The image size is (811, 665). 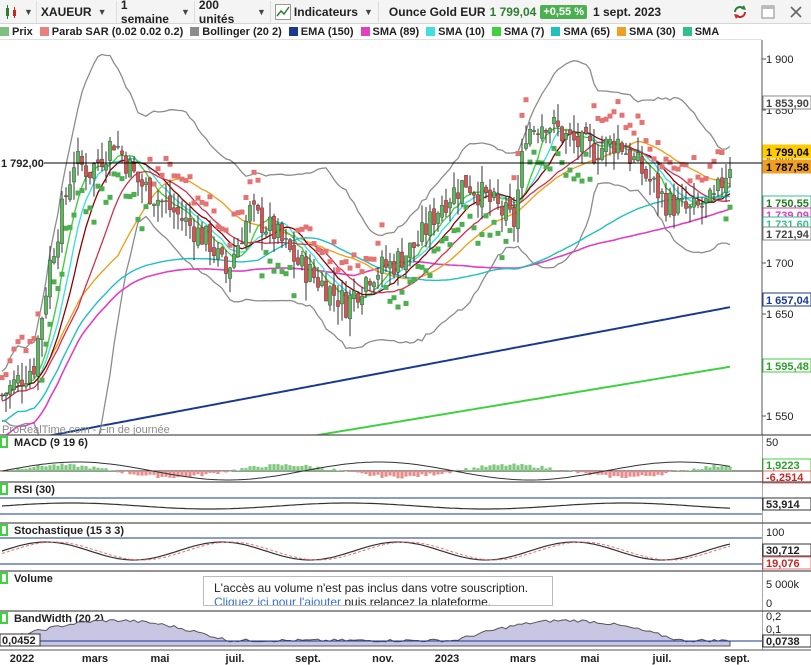 What do you see at coordinates (700, 32) in the screenshot?
I see `legend-item: SMA` at bounding box center [700, 32].